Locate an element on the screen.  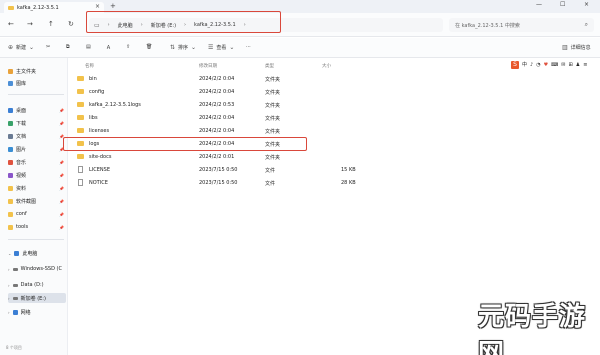
new-button: ⊕ 新建 ⌄ is located at coordinates (21, 47).